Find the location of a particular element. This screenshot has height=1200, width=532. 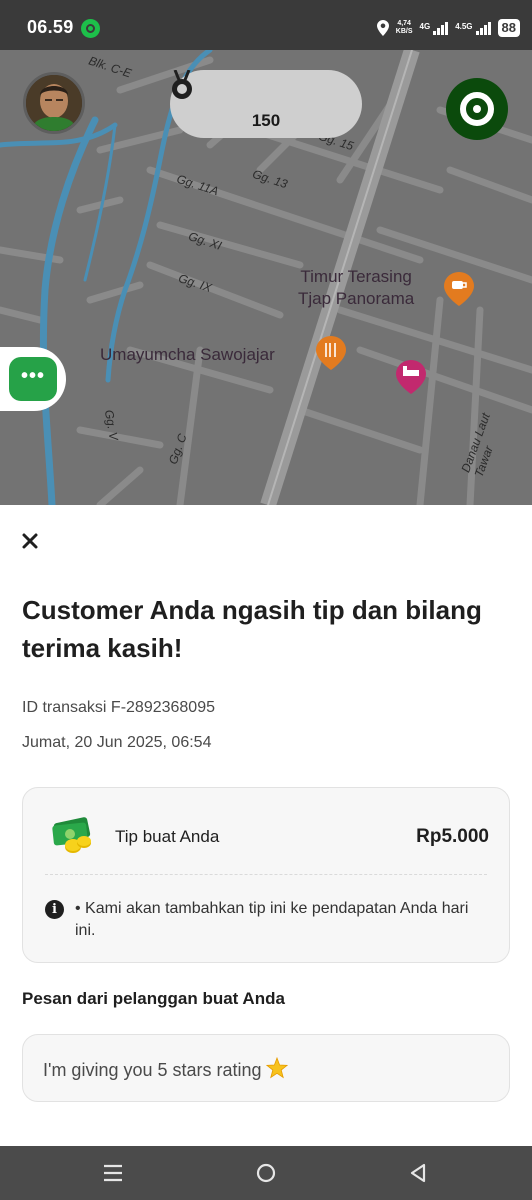

menu-icon is located at coordinates (113, 1173).